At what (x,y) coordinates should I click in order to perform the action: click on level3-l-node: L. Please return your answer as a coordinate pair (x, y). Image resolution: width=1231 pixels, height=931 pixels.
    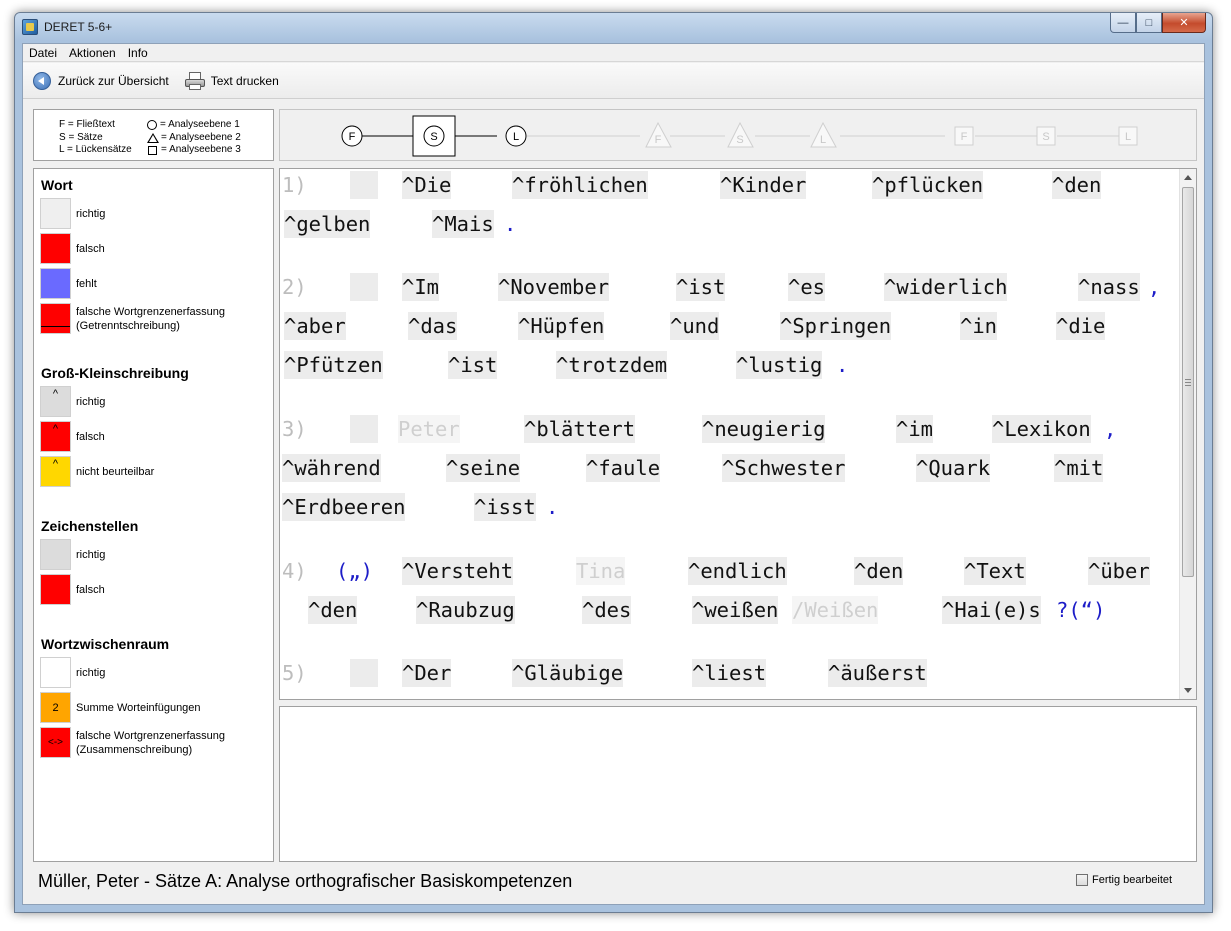
    Looking at the image, I should click on (1128, 136).